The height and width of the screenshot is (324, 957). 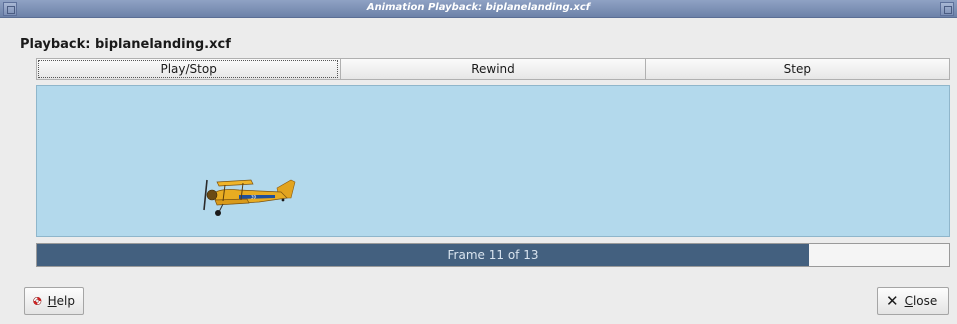 I want to click on x-icon: ✕, so click(x=892, y=300).